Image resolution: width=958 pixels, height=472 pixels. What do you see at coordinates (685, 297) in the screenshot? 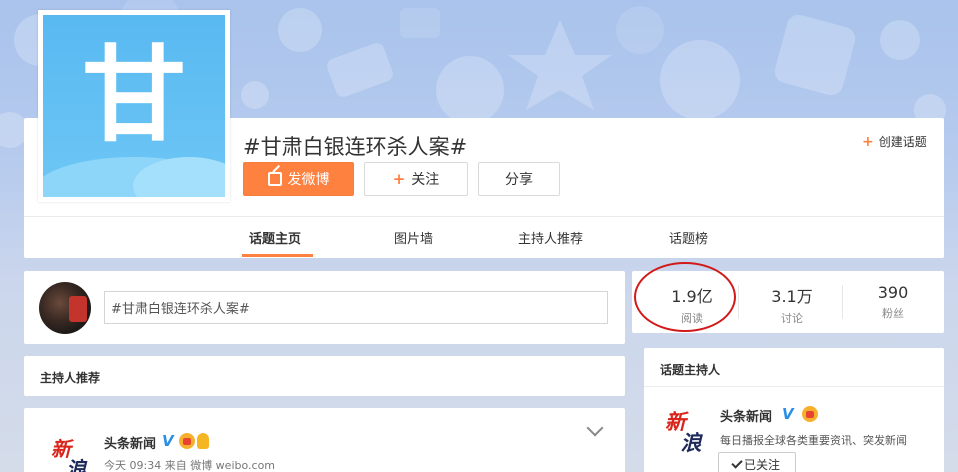
I see `highlight-circle` at bounding box center [685, 297].